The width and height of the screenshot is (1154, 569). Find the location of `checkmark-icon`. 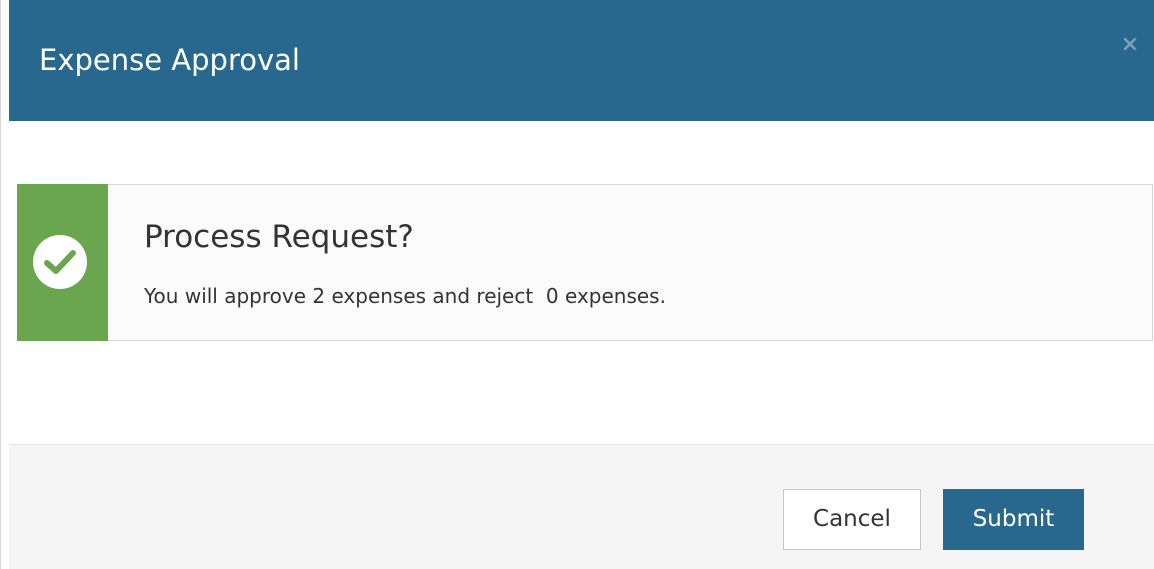

checkmark-icon is located at coordinates (60, 262).